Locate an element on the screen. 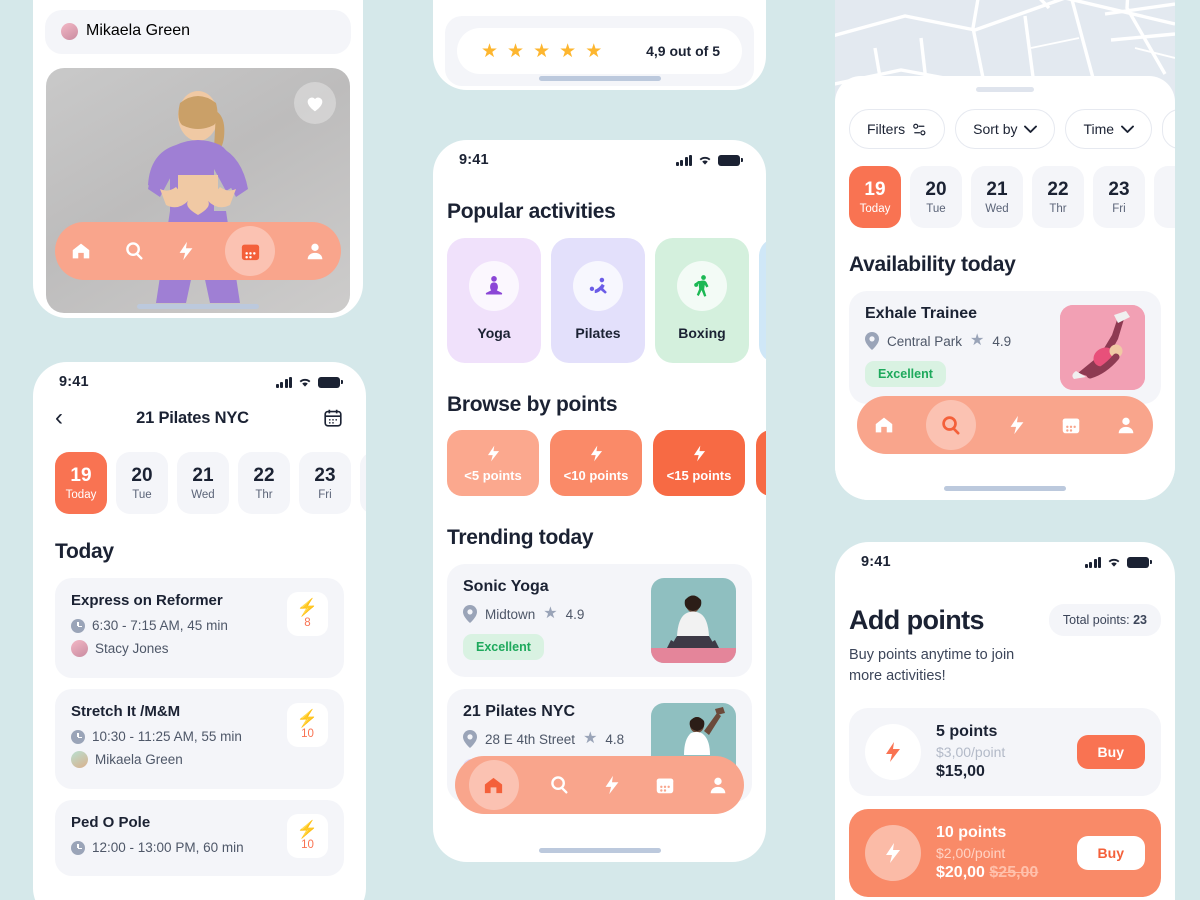  rating-widget: ★ ★ ★ ★ ★ 4,9 out of 5 is located at coordinates (599, 51).